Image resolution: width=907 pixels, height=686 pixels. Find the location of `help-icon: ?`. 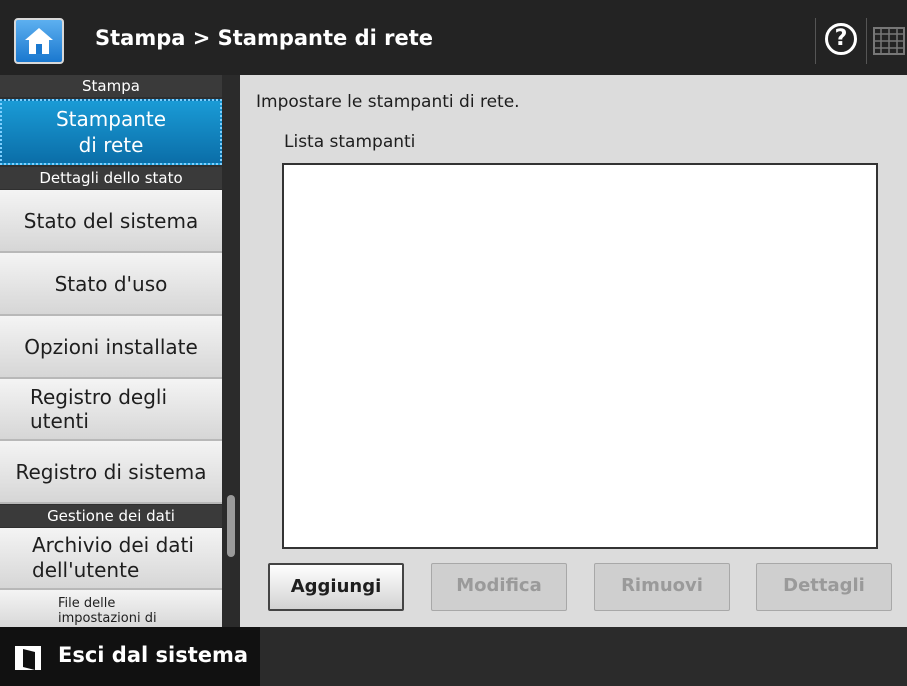

help-icon: ? is located at coordinates (841, 39).